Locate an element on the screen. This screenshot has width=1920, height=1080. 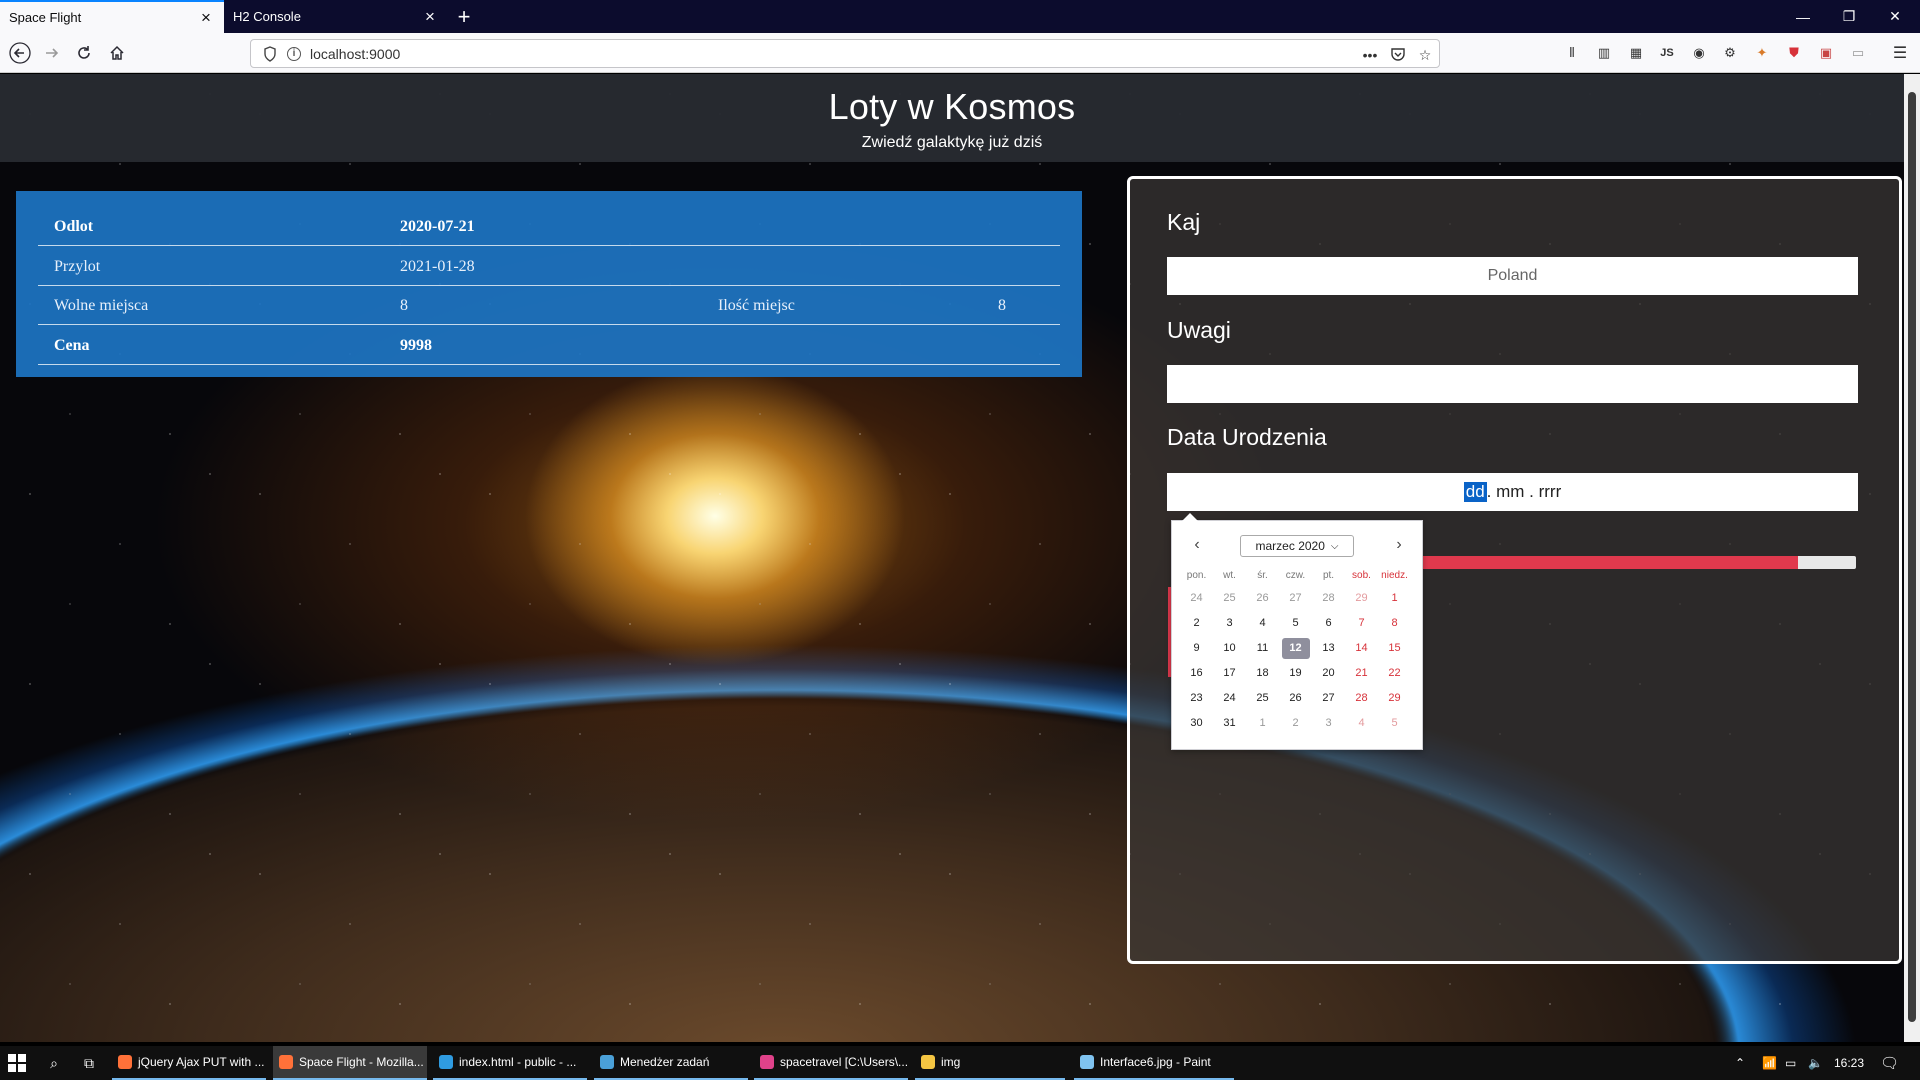
country-input: Poland is located at coordinates (1512, 276).